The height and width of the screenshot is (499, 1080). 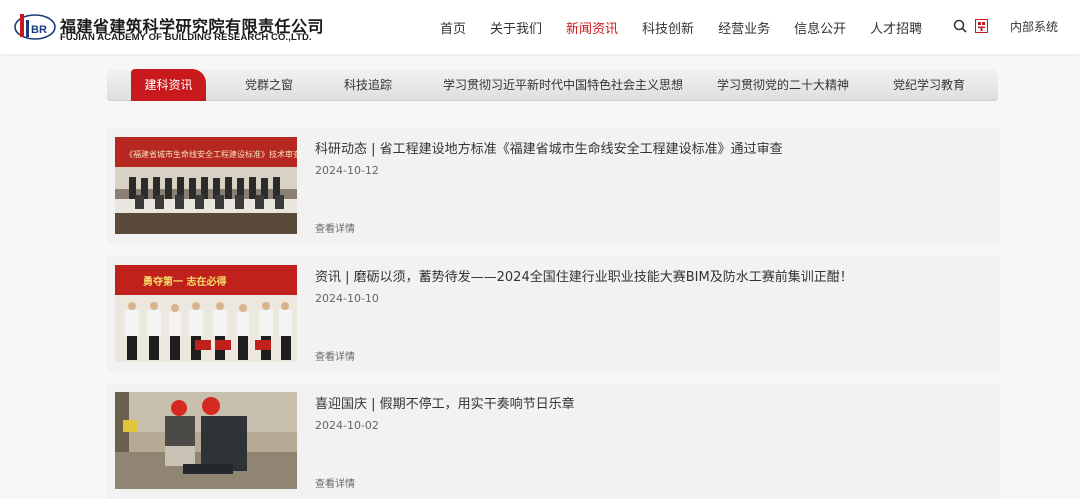 What do you see at coordinates (184, 281) in the screenshot?
I see `thumbnail-banner-text: 勇夺第一 志在必得` at bounding box center [184, 281].